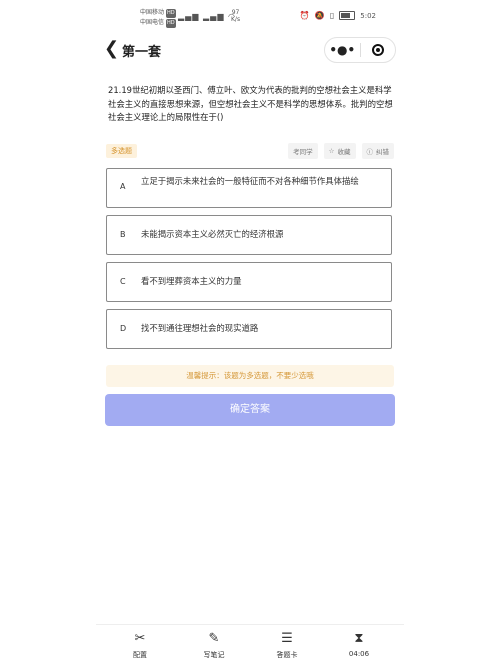  I want to click on note-edit-icon: ✎, so click(214, 638).